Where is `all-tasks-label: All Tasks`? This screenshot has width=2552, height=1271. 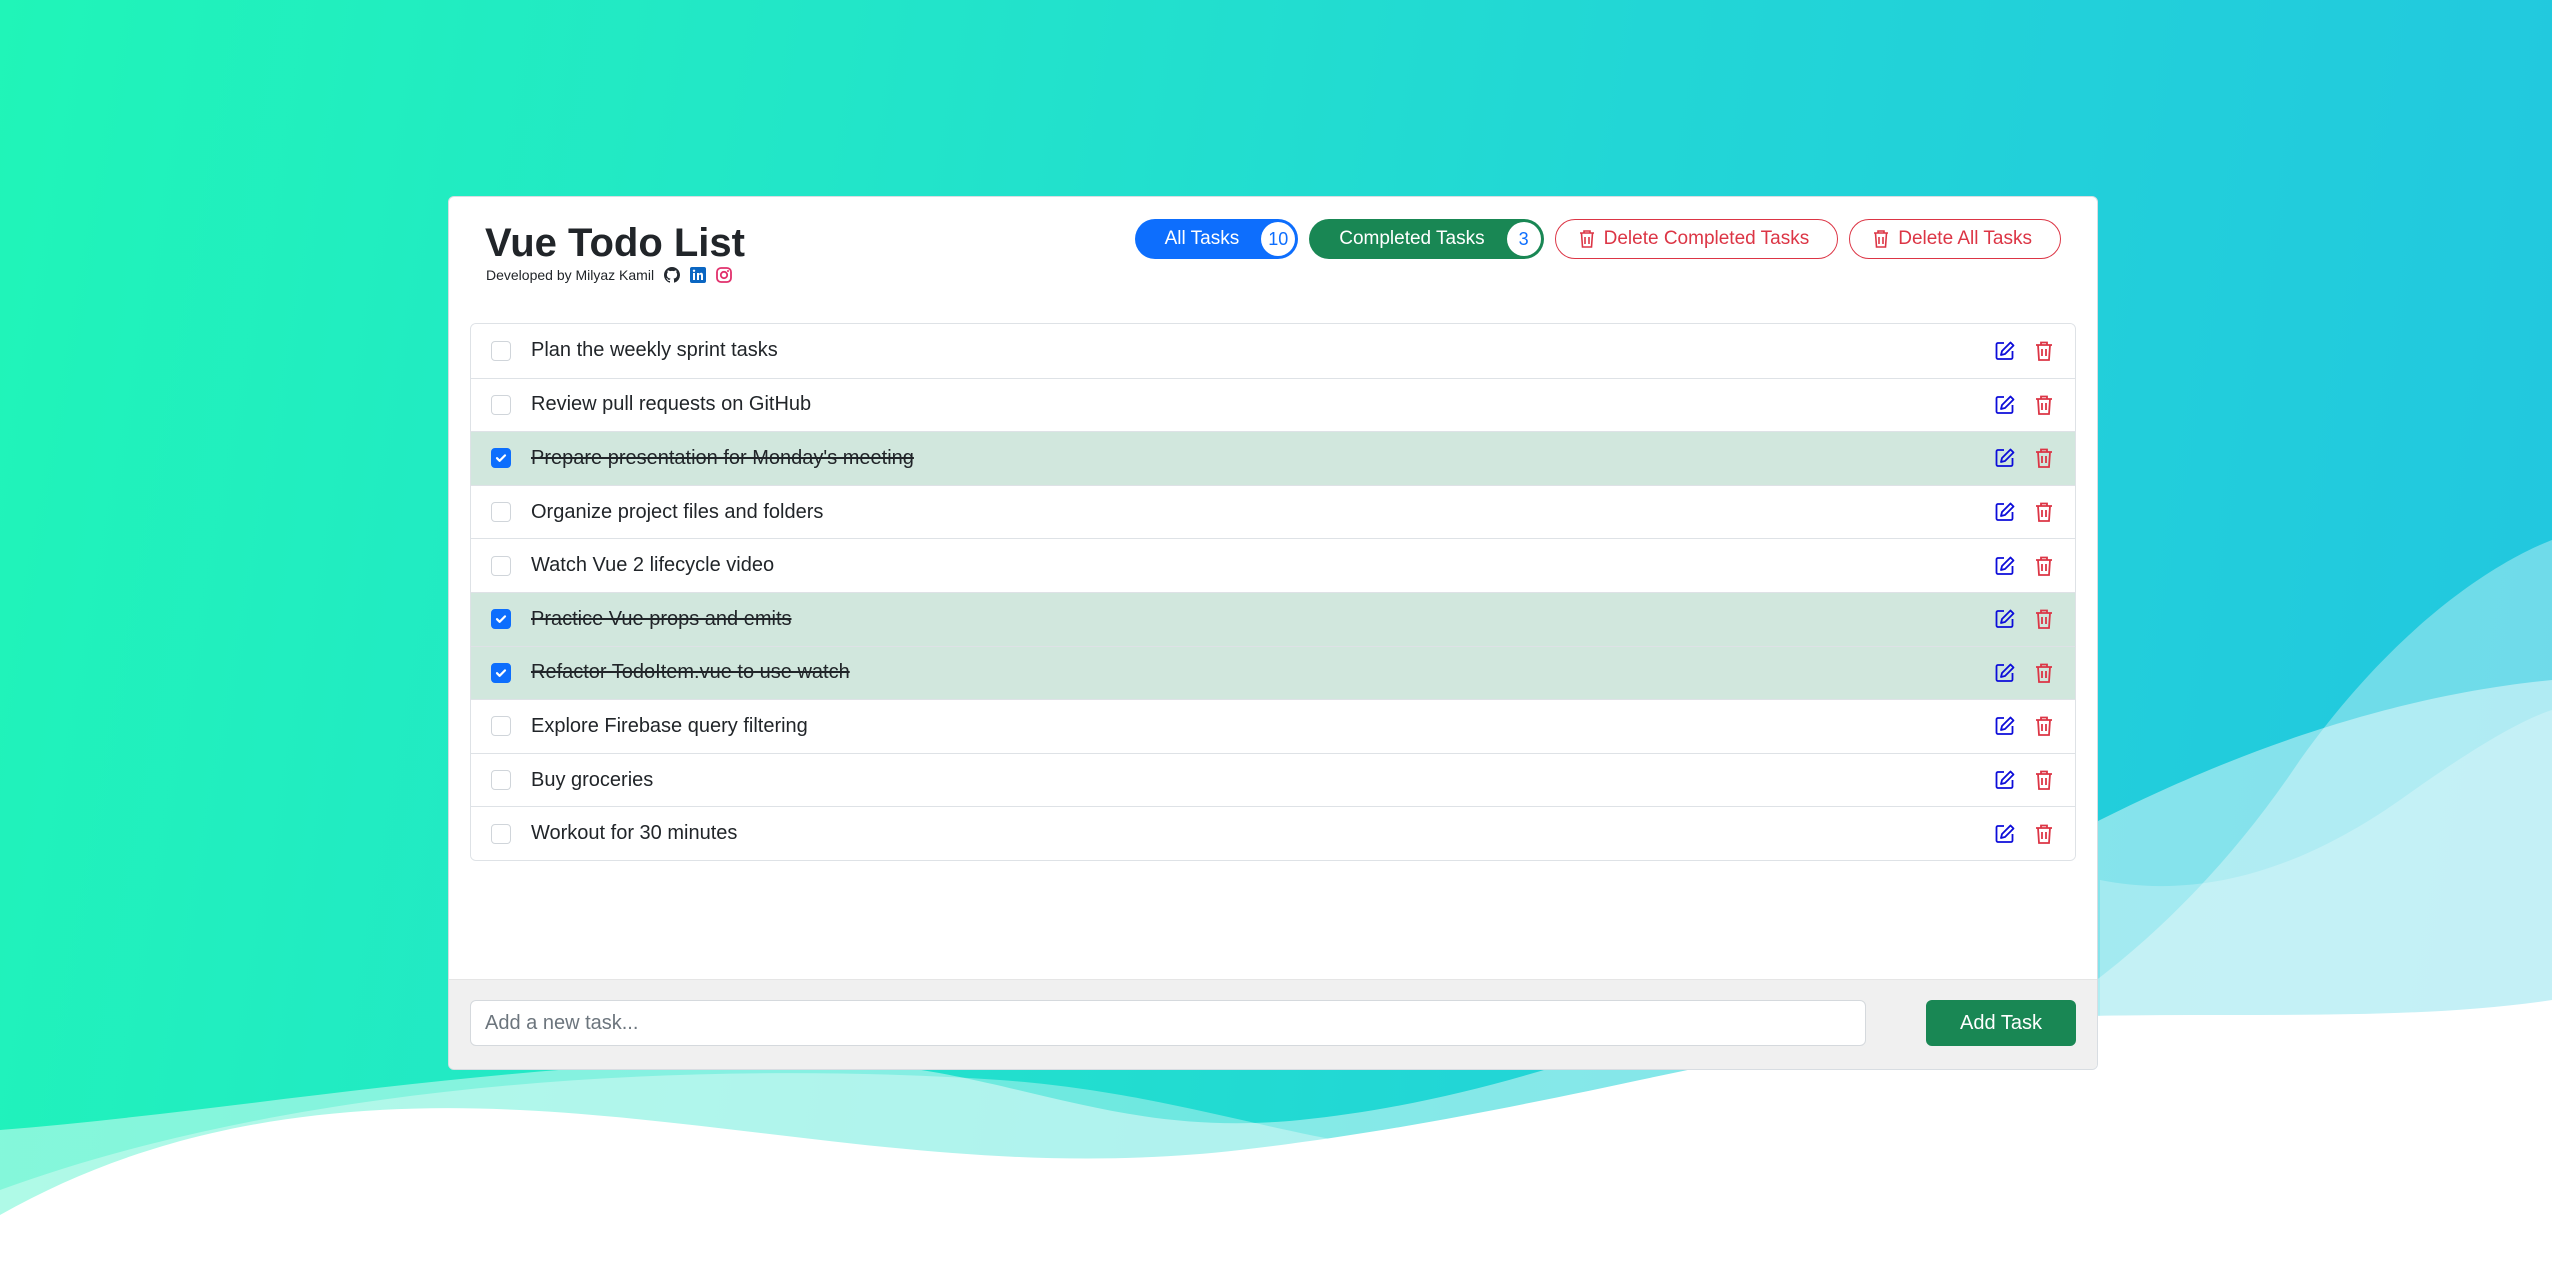
all-tasks-label: All Tasks is located at coordinates (1202, 238).